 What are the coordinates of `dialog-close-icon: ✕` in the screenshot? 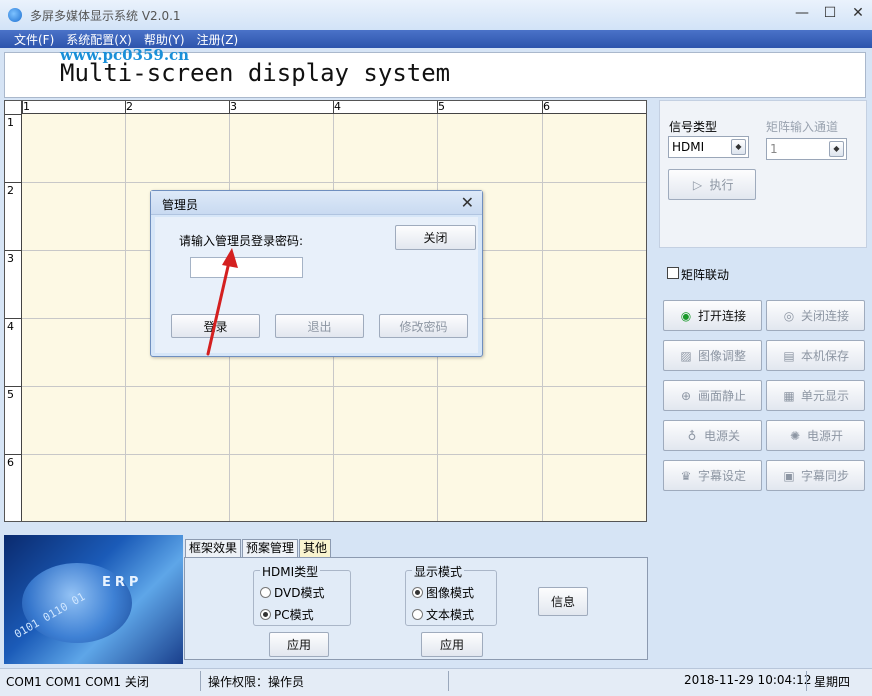 It's located at (467, 202).